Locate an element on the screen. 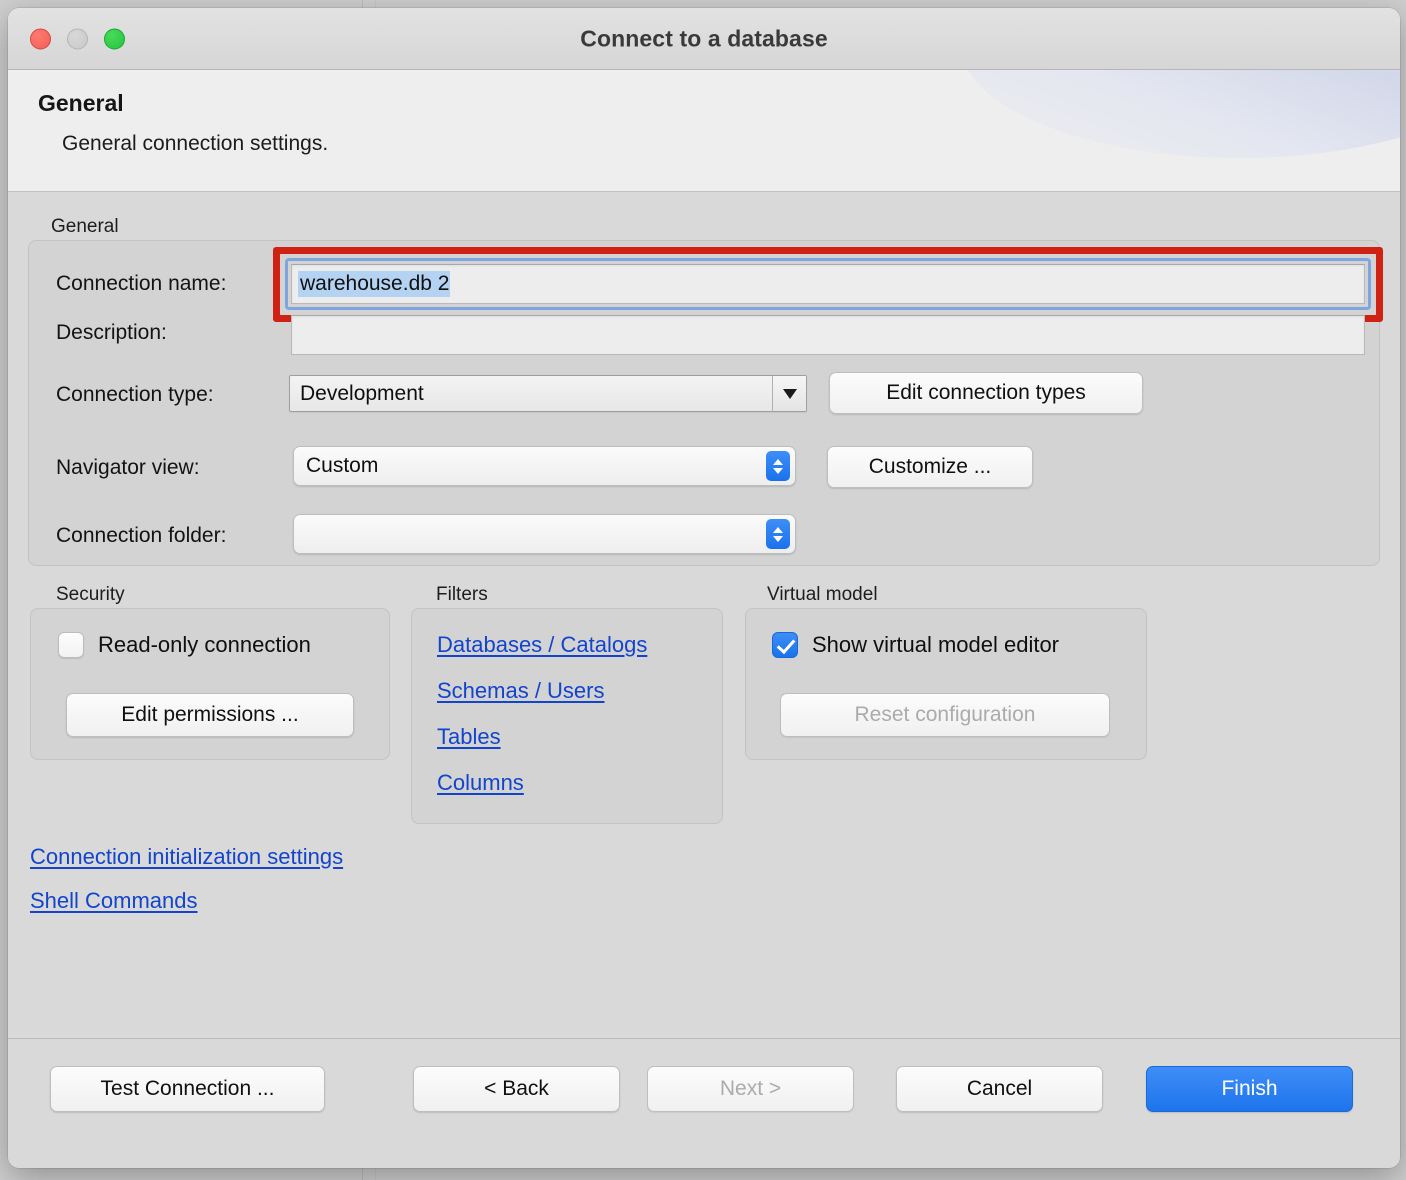  reset-configuration-button: Reset configuration is located at coordinates (945, 715).